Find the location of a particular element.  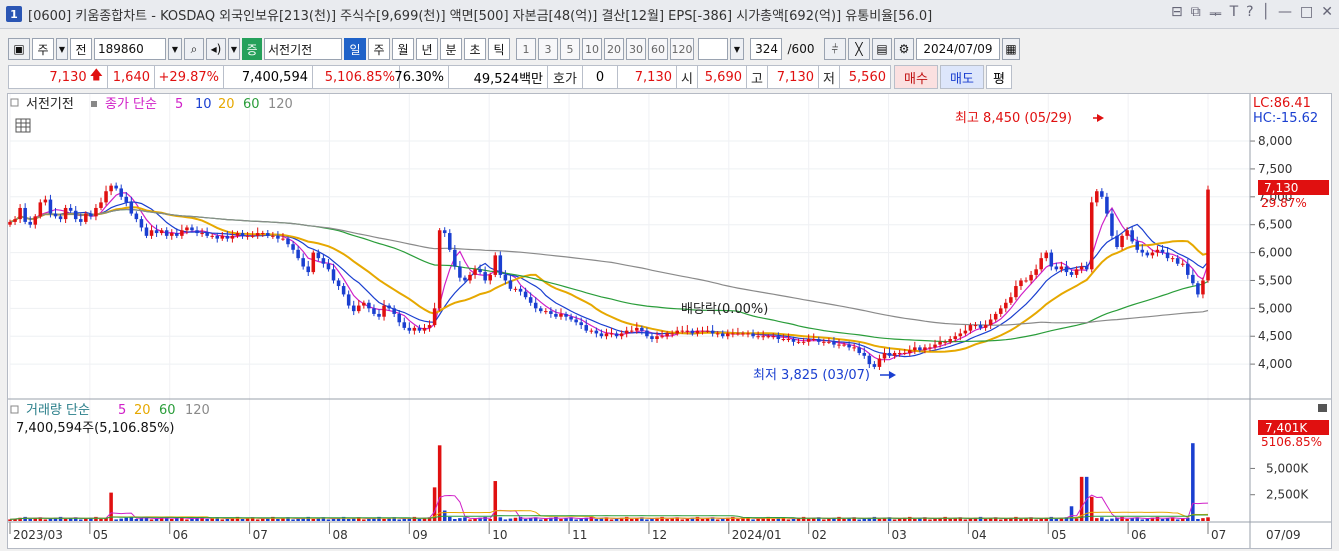

stock-code-input: 189860 is located at coordinates (130, 49).